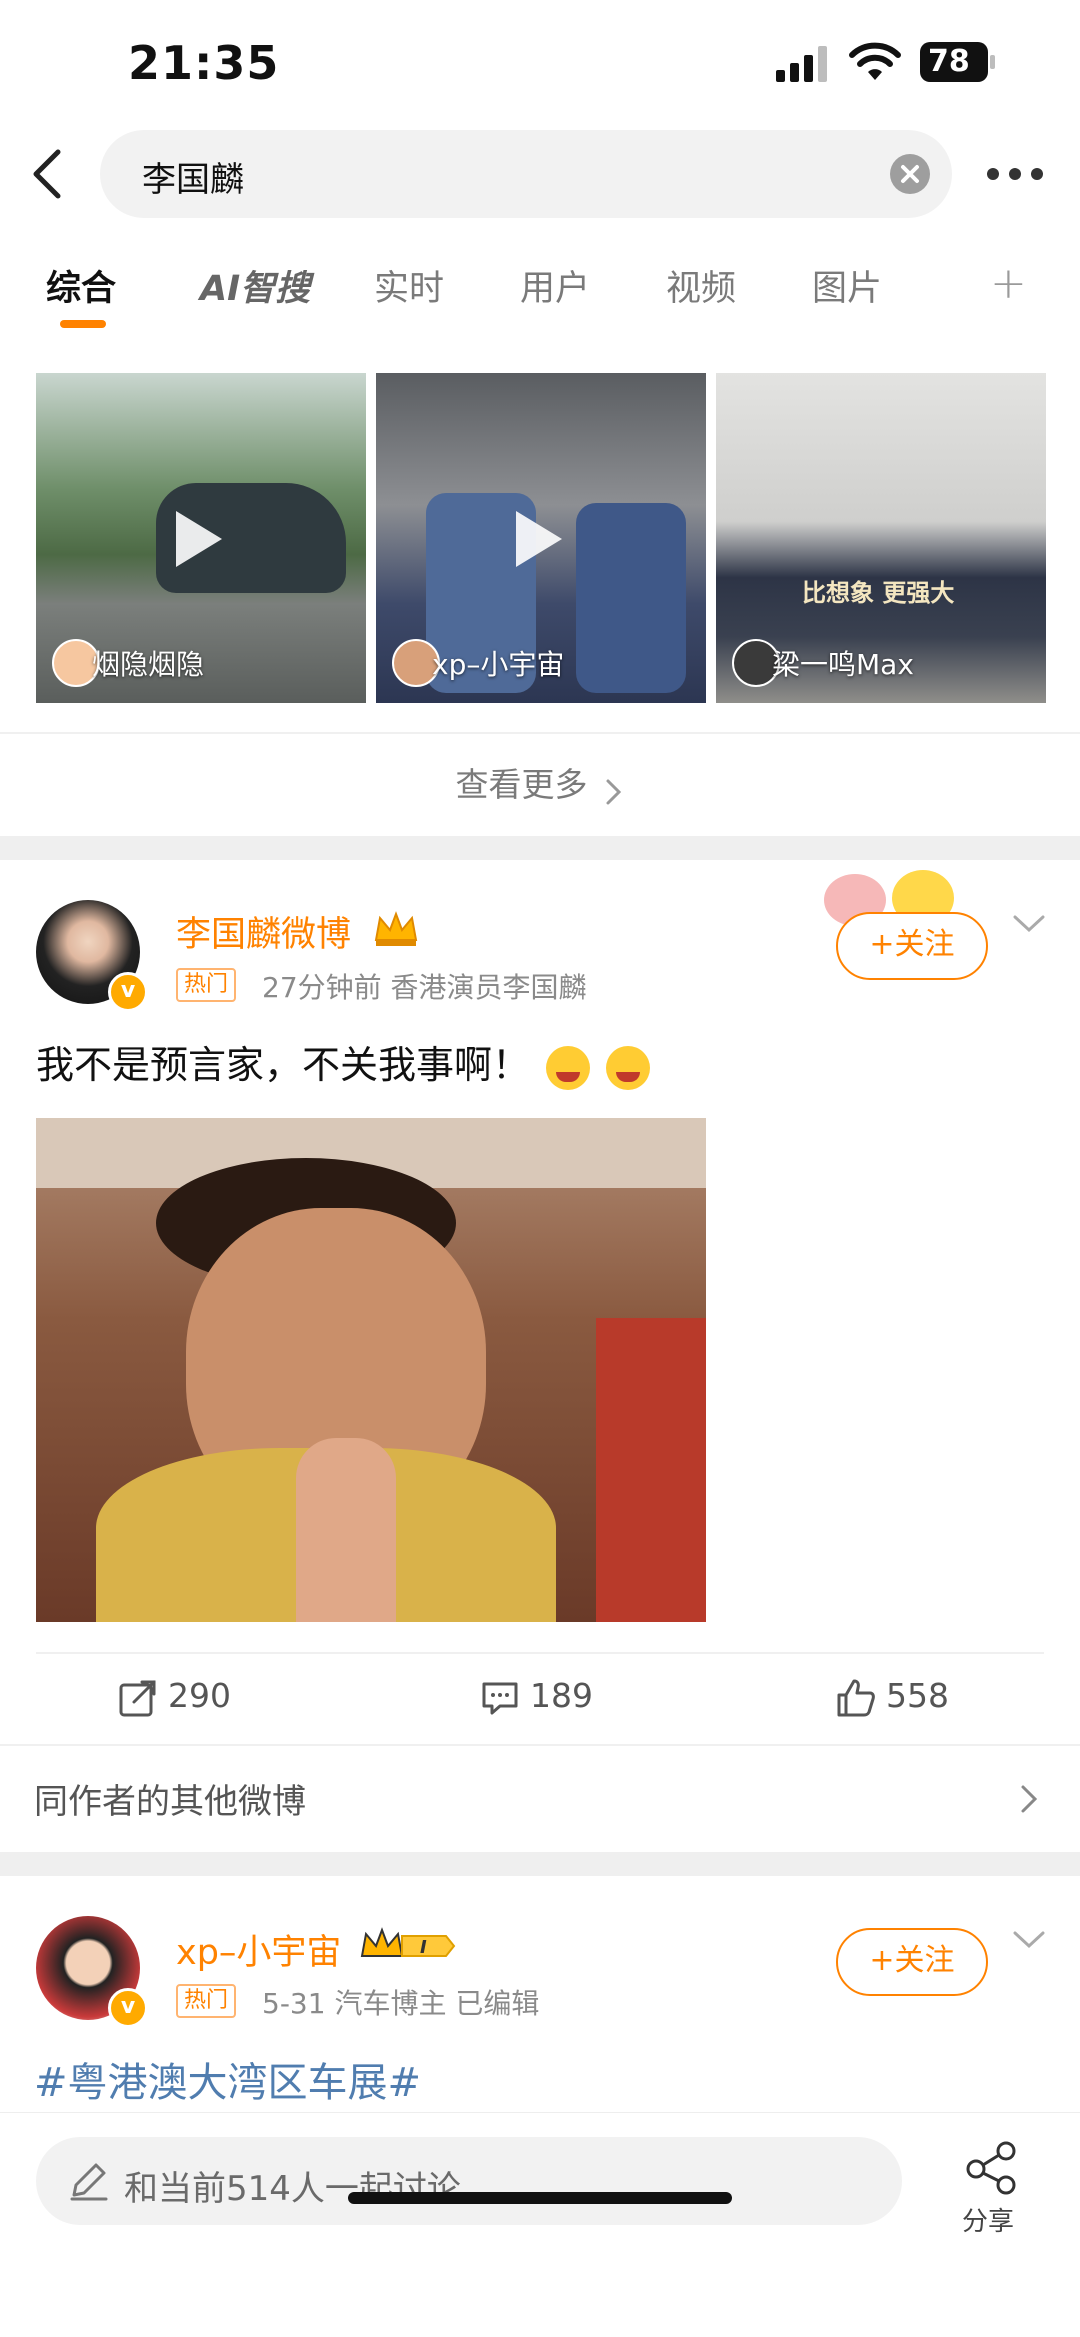  What do you see at coordinates (258, 1949) in the screenshot?
I see `post-username: xp–小宇宙` at bounding box center [258, 1949].